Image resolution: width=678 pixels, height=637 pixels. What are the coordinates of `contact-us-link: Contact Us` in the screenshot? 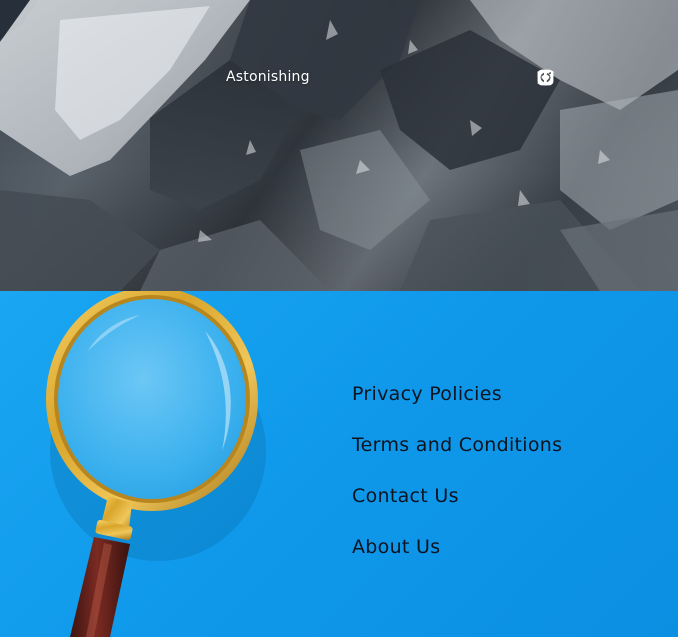 It's located at (457, 496).